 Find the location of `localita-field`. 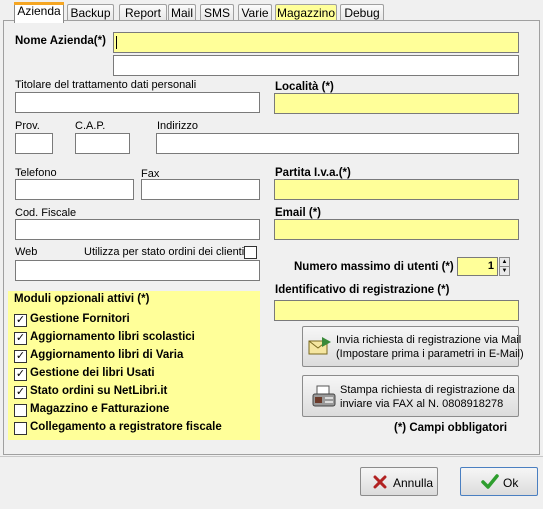

localita-field is located at coordinates (396, 103).